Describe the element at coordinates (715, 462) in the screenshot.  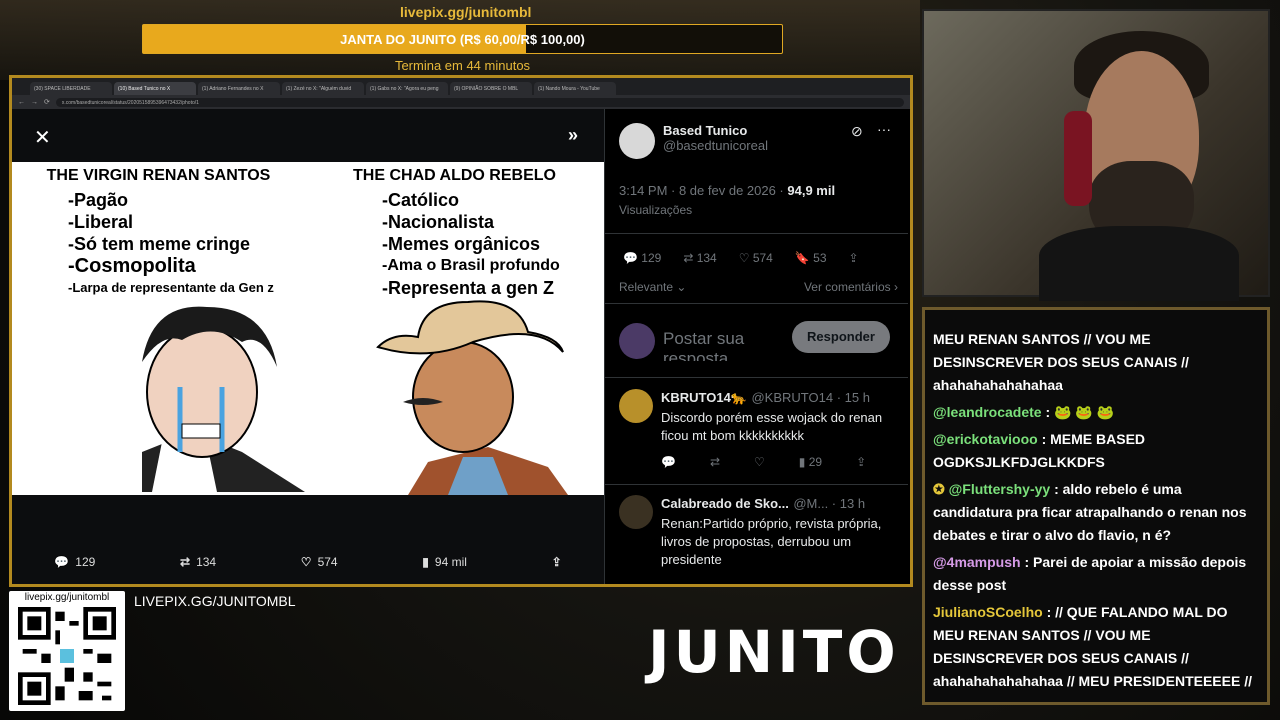
I see `repost-icon: ⇄` at that location.